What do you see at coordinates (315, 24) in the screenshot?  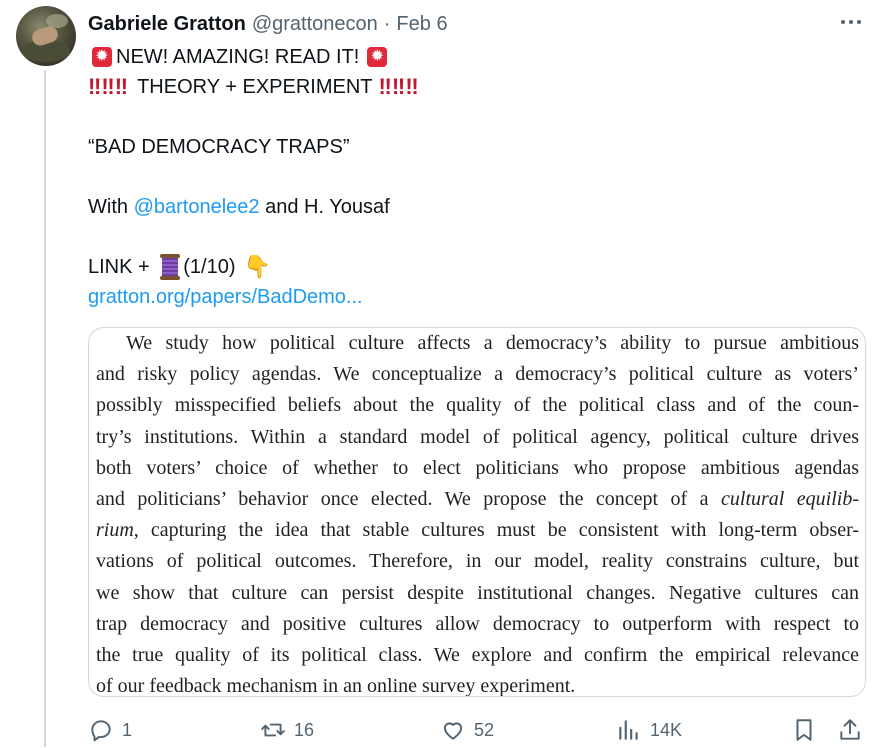 I see `author-handle: @grattonecon` at bounding box center [315, 24].